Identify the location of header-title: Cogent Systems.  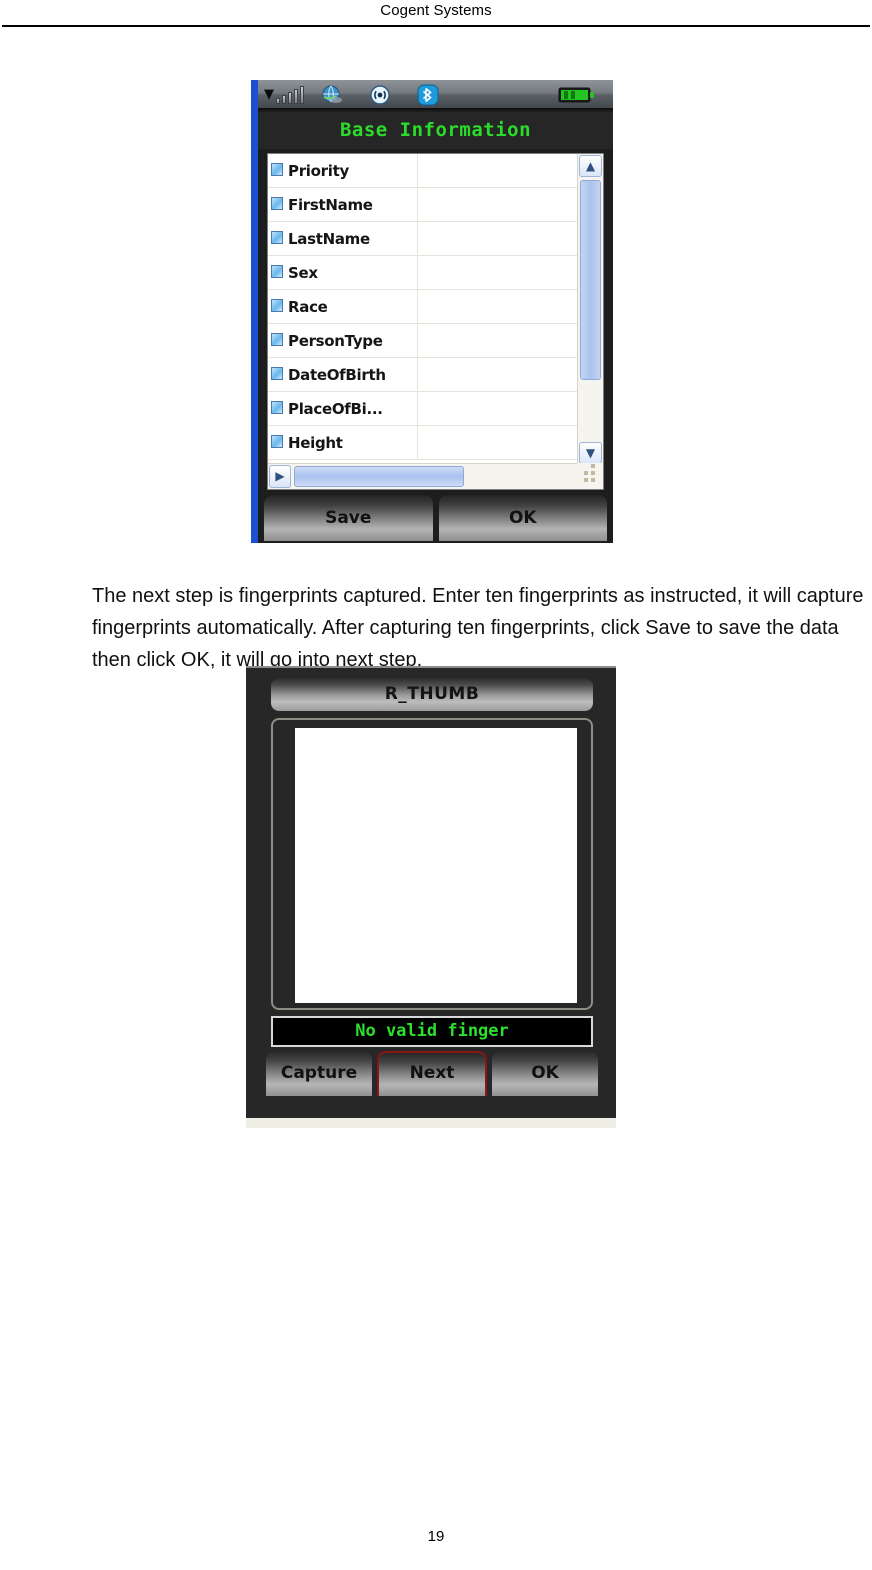
(436, 10).